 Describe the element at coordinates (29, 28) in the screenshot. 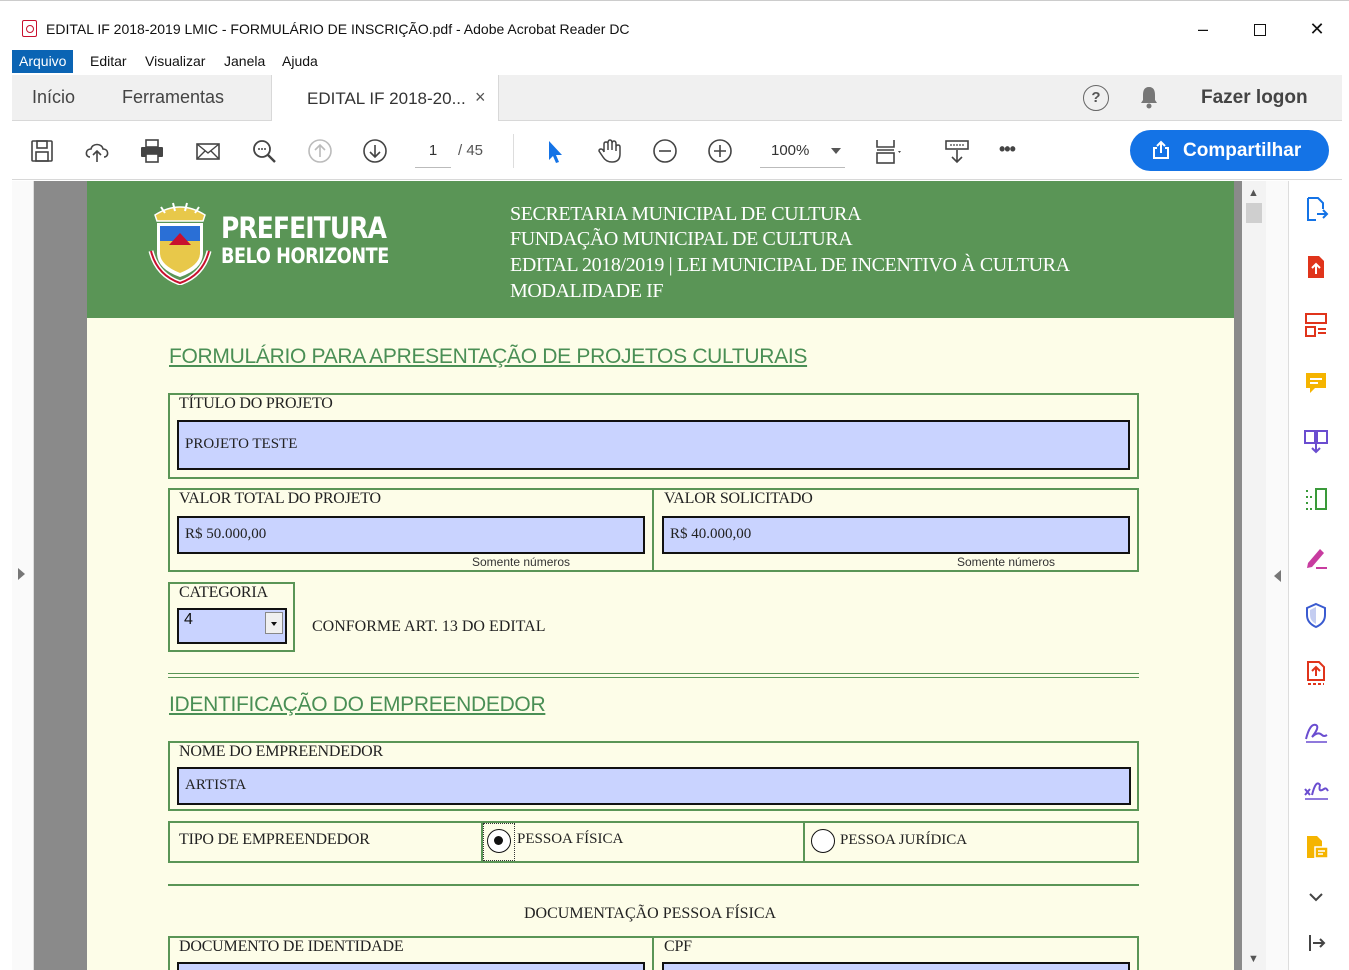

I see `acrobat-app-icon` at that location.